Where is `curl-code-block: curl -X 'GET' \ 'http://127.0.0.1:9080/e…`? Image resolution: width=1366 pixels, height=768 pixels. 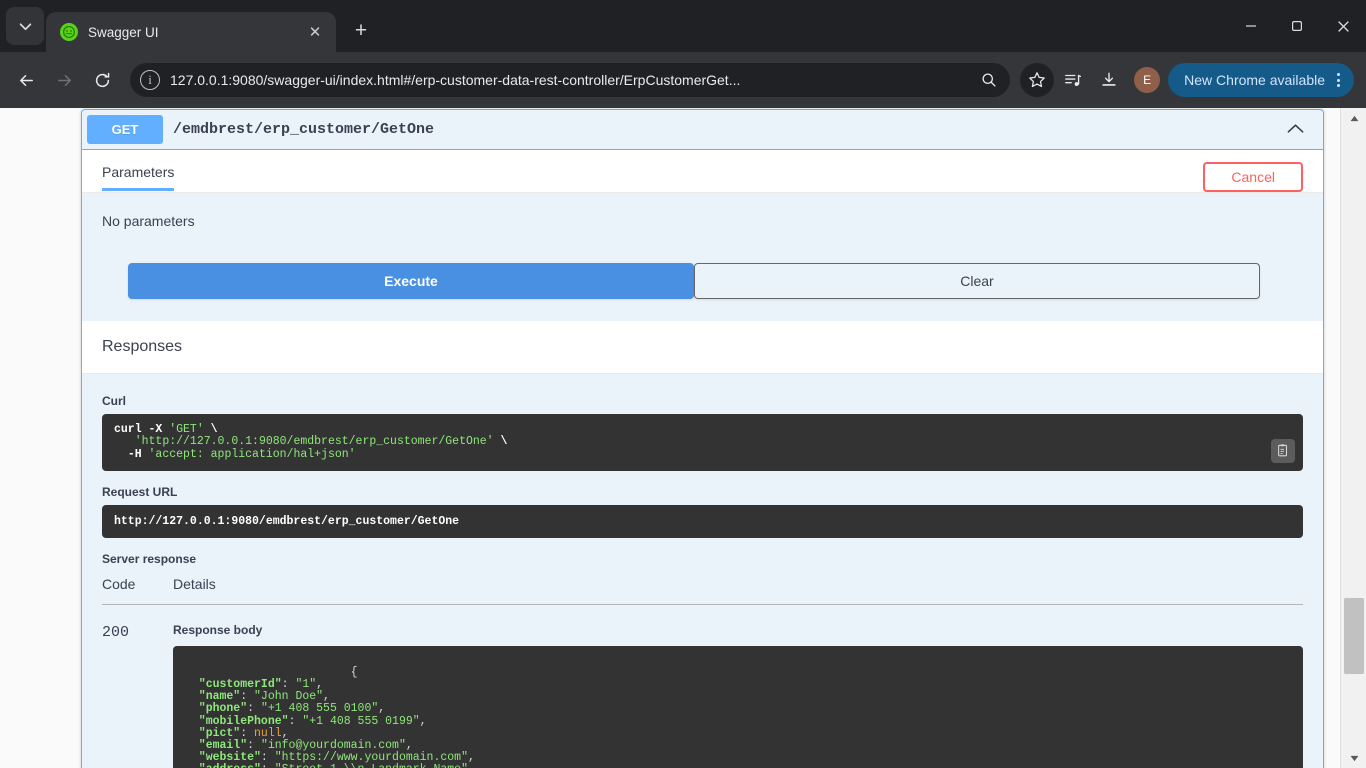 curl-code-block: curl -X 'GET' \ 'http://127.0.0.1:9080/e… is located at coordinates (702, 443).